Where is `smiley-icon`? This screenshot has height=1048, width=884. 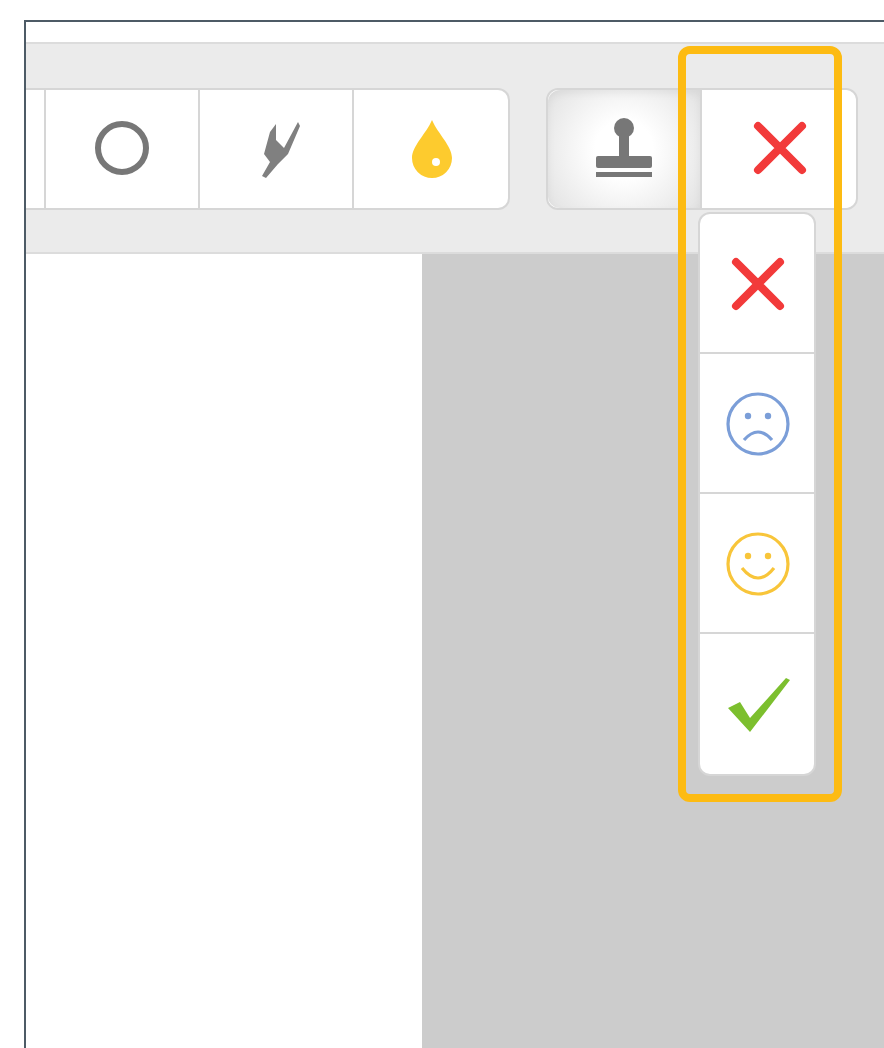
smiley-icon is located at coordinates (757, 563).